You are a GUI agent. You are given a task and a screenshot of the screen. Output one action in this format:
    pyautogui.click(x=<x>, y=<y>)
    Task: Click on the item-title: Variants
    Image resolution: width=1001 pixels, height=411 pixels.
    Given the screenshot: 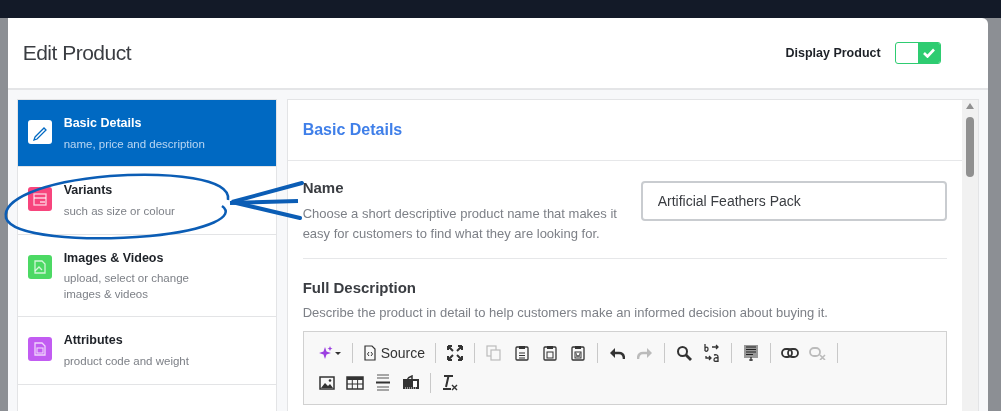 What is the action you would take?
    pyautogui.click(x=88, y=191)
    